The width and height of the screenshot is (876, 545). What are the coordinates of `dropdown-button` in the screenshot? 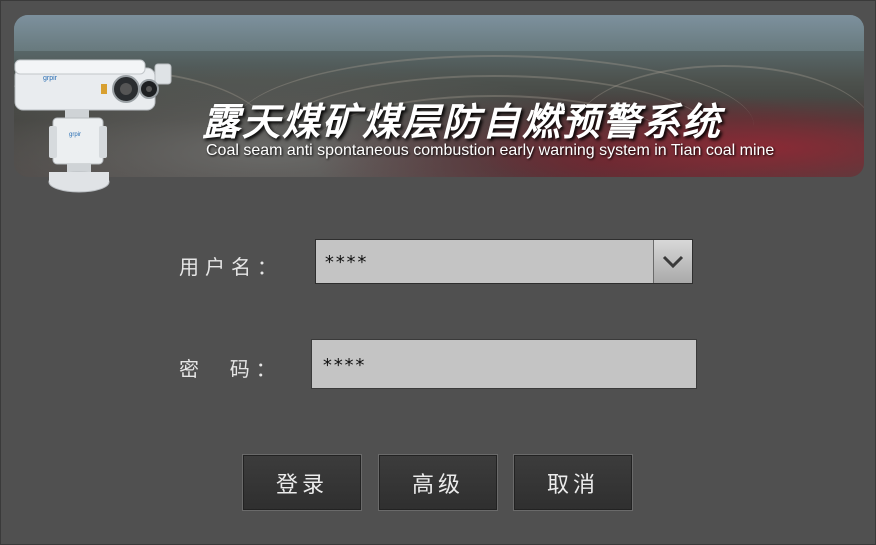 It's located at (672, 261).